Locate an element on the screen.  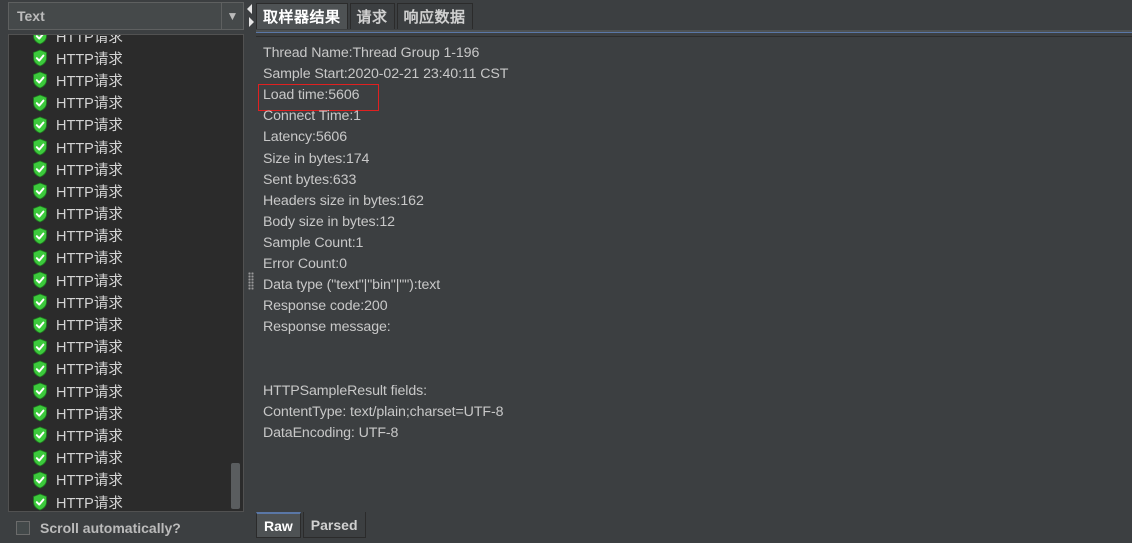
tree-scrollbar-thumb is located at coordinates (235, 486).